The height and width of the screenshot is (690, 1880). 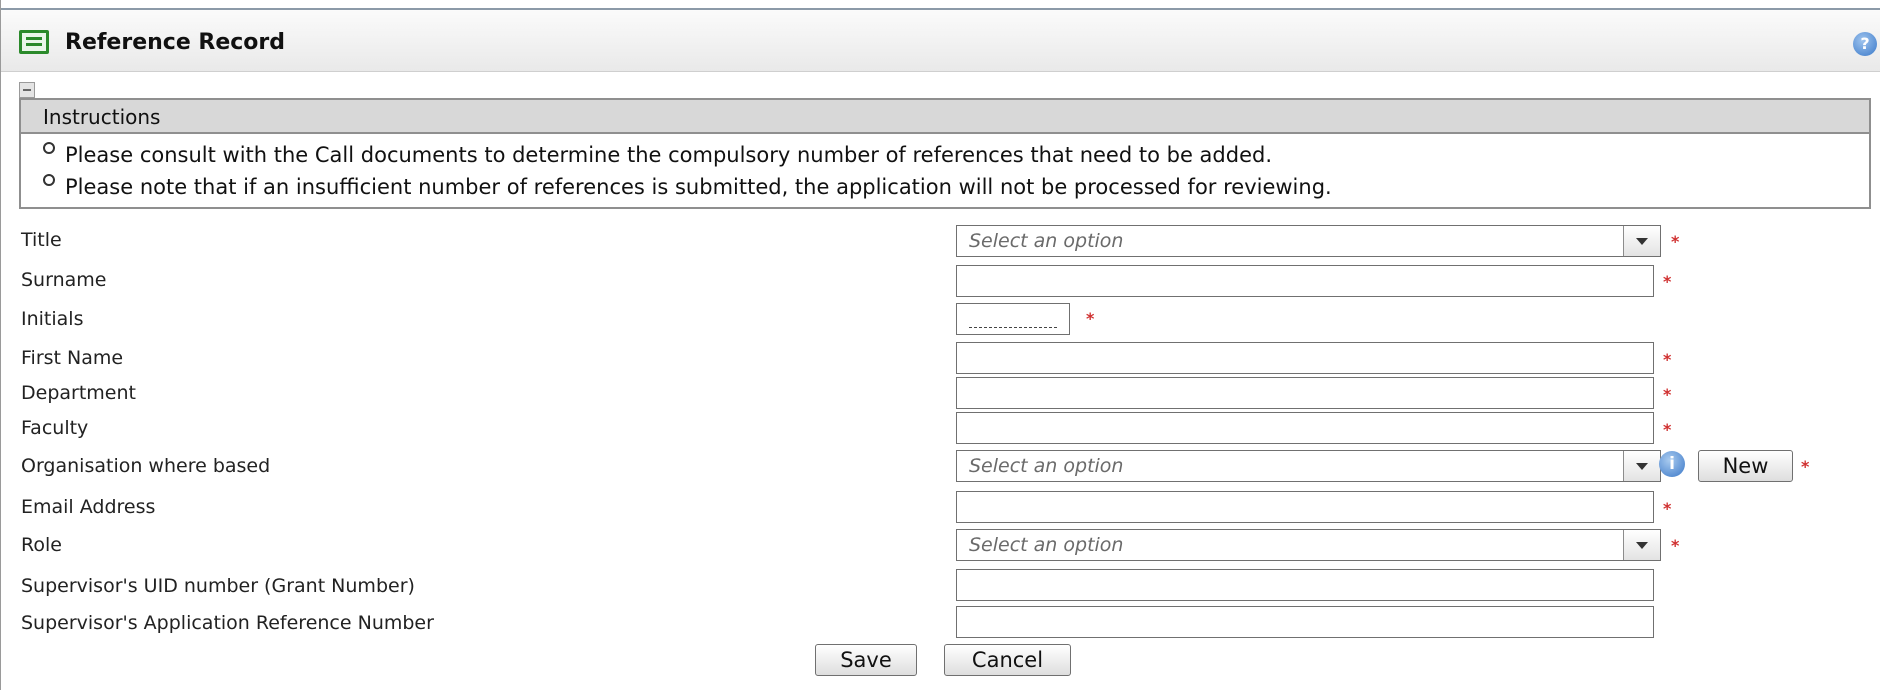 What do you see at coordinates (88, 507) in the screenshot?
I see `email-label: Email Address` at bounding box center [88, 507].